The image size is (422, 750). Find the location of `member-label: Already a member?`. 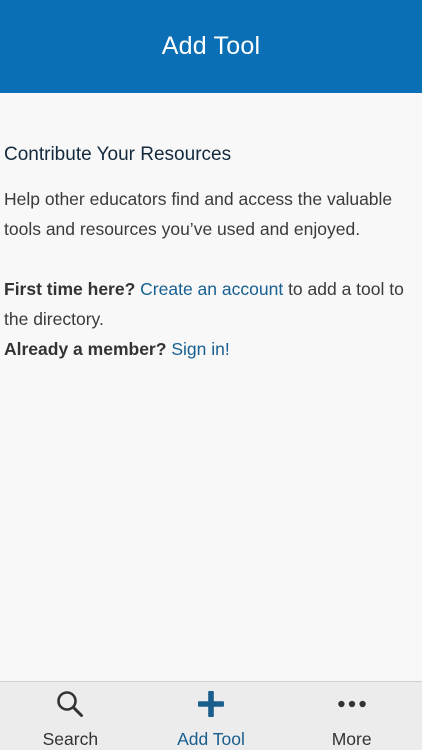

member-label: Already a member? is located at coordinates (85, 349).